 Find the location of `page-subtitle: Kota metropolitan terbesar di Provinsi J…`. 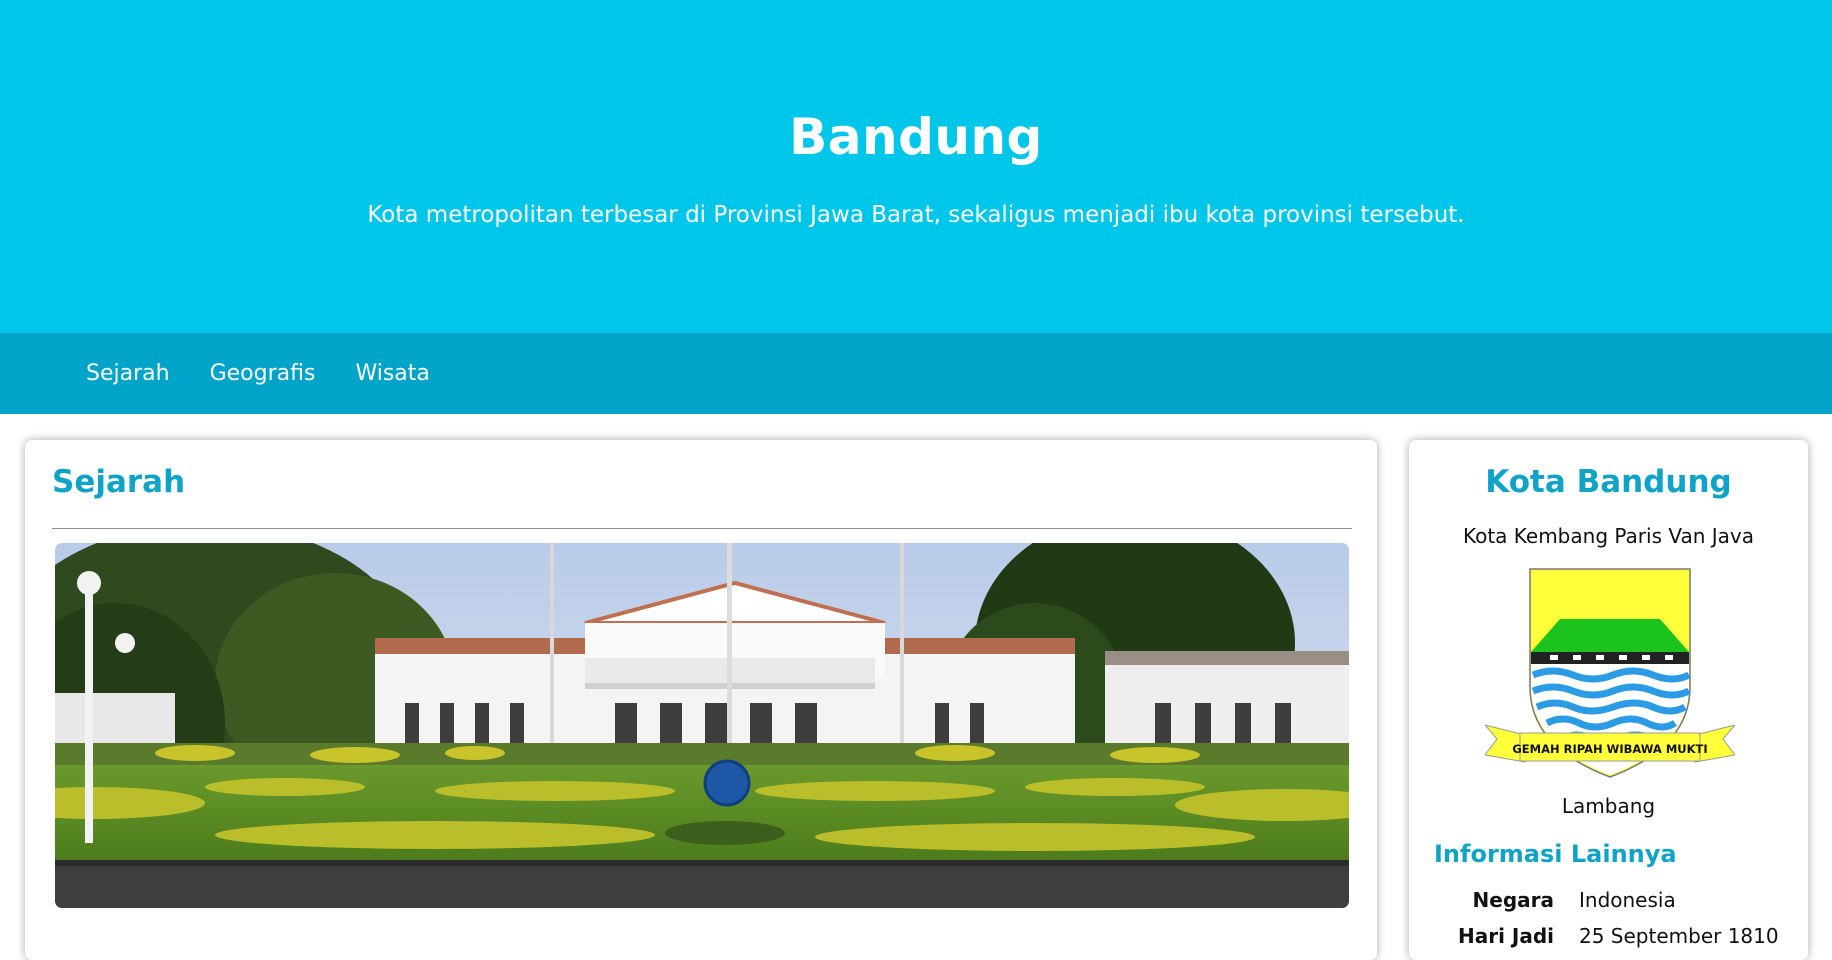

page-subtitle: Kota metropolitan terbesar di Provinsi J… is located at coordinates (916, 215).